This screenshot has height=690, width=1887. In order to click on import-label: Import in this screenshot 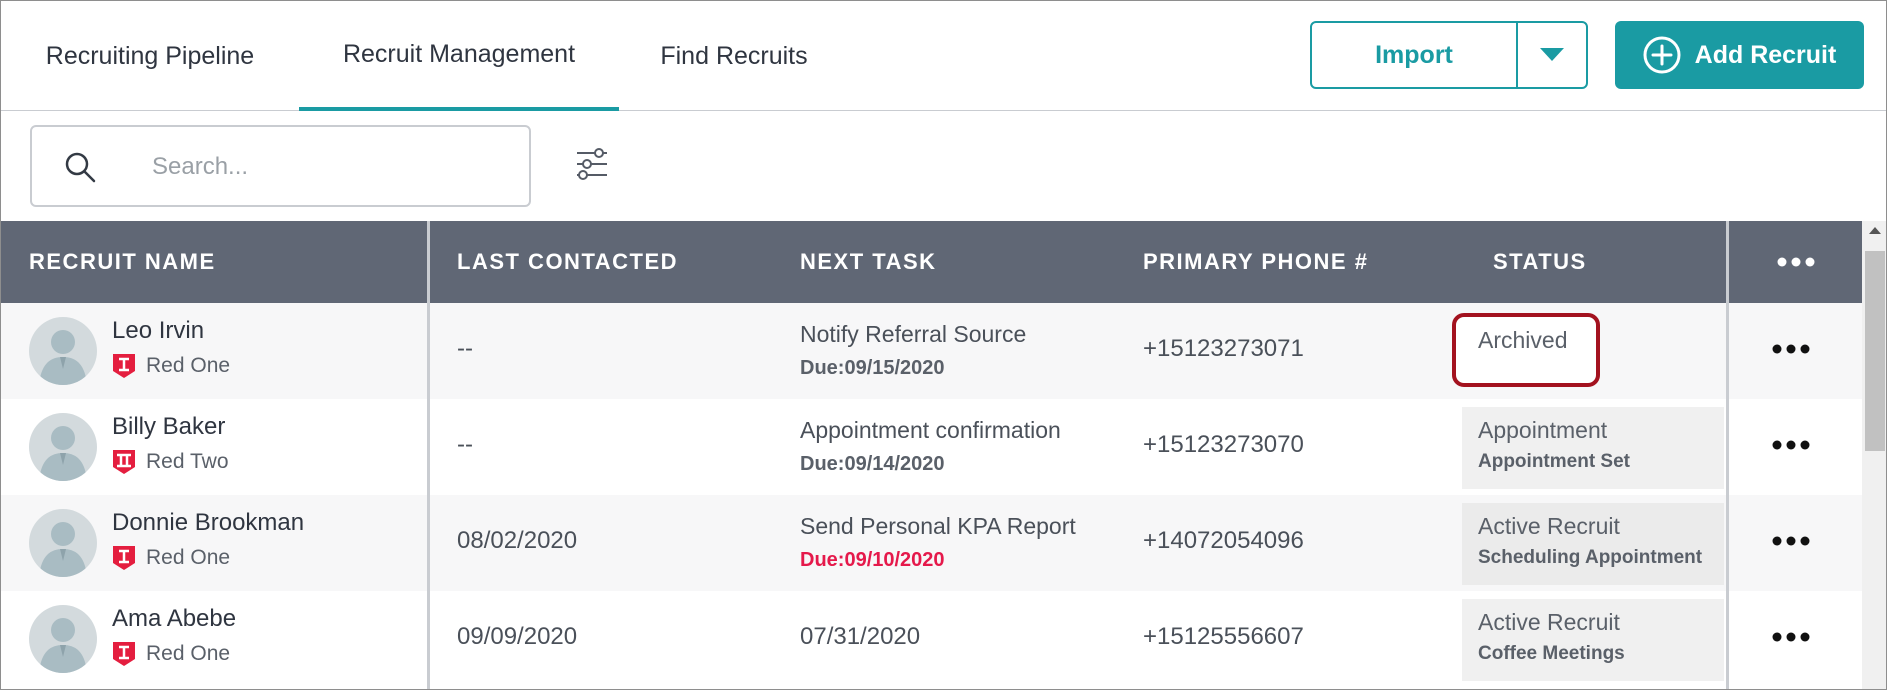, I will do `click(1414, 54)`.